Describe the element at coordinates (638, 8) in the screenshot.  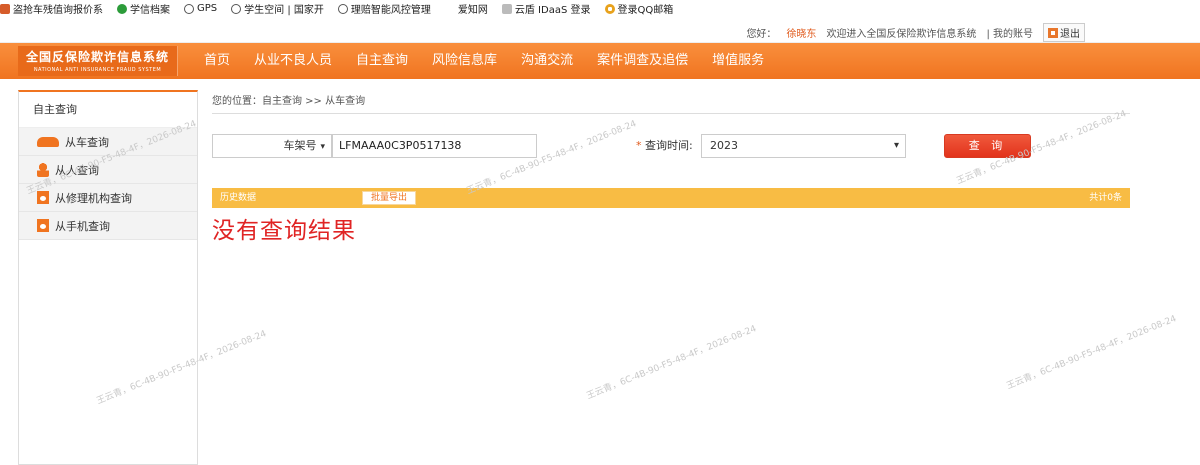
I see `bookmark-item: 登录QQ邮箱` at that location.